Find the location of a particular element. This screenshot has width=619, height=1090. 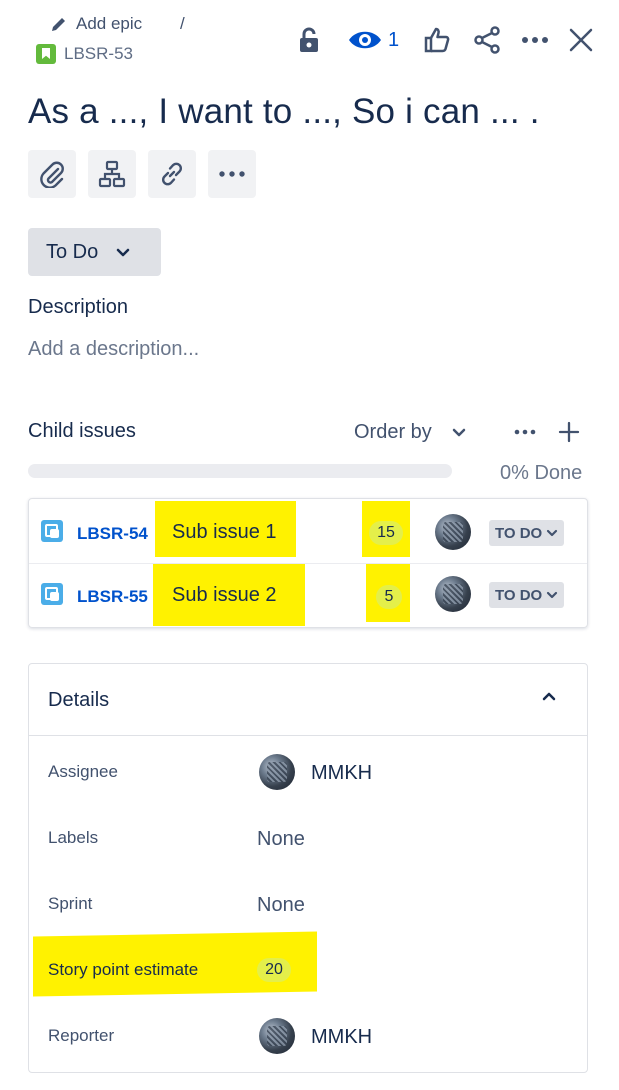

issue-title: As a ..., I want to ..., So i can ... . is located at coordinates (284, 112).